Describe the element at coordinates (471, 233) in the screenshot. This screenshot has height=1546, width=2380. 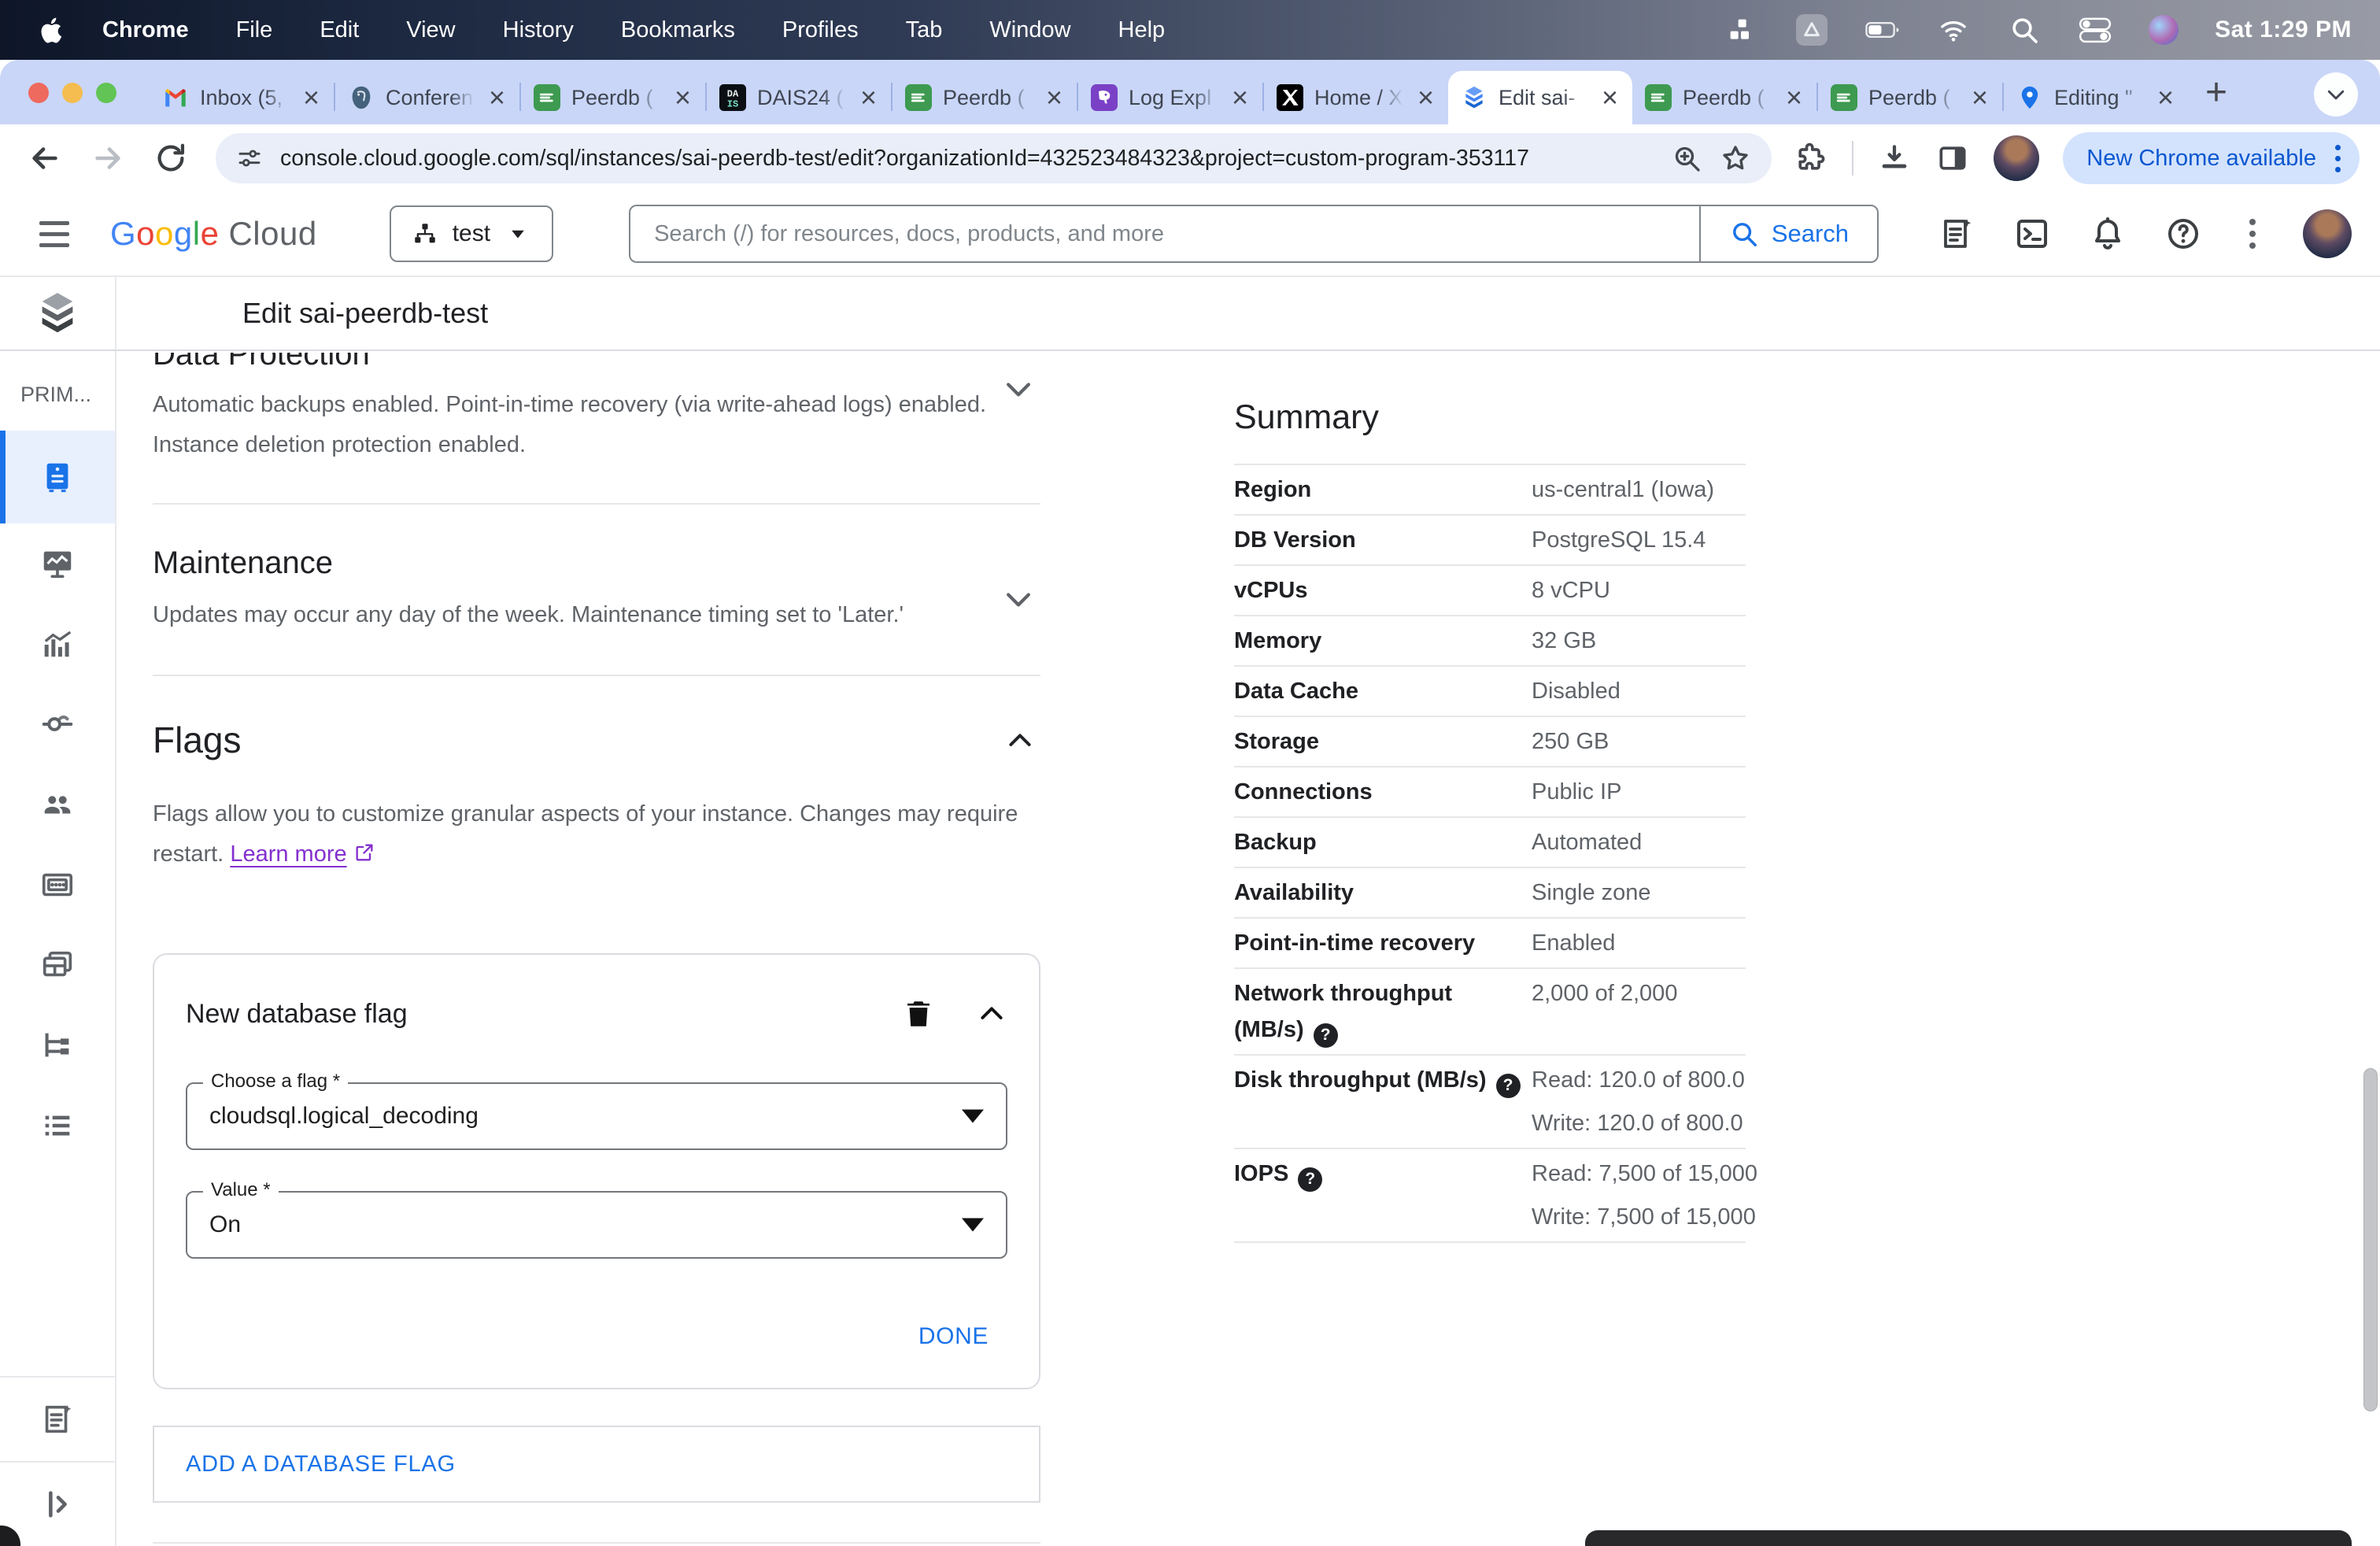
I see `project-picker: test` at that location.